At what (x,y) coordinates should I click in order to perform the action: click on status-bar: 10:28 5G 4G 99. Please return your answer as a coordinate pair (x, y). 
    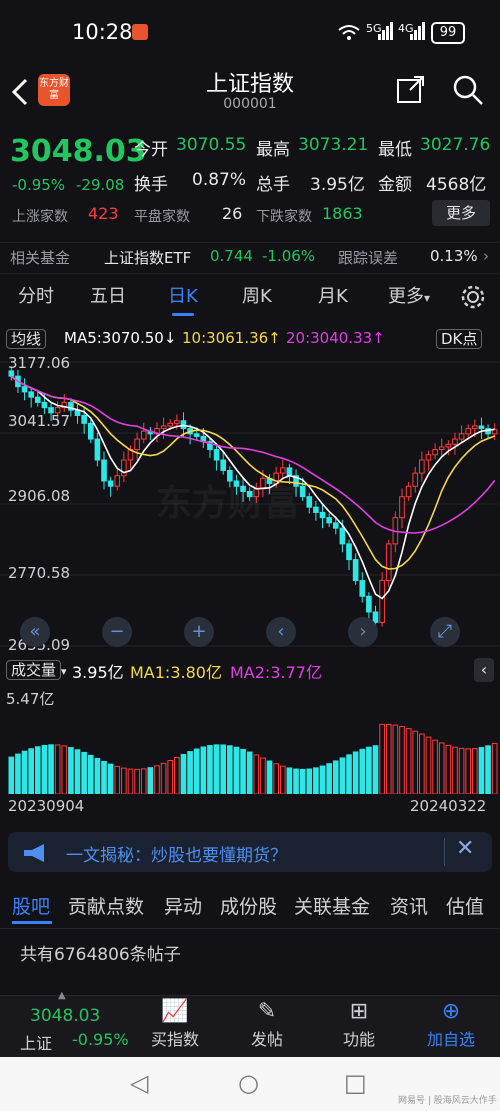
    Looking at the image, I should click on (250, 31).